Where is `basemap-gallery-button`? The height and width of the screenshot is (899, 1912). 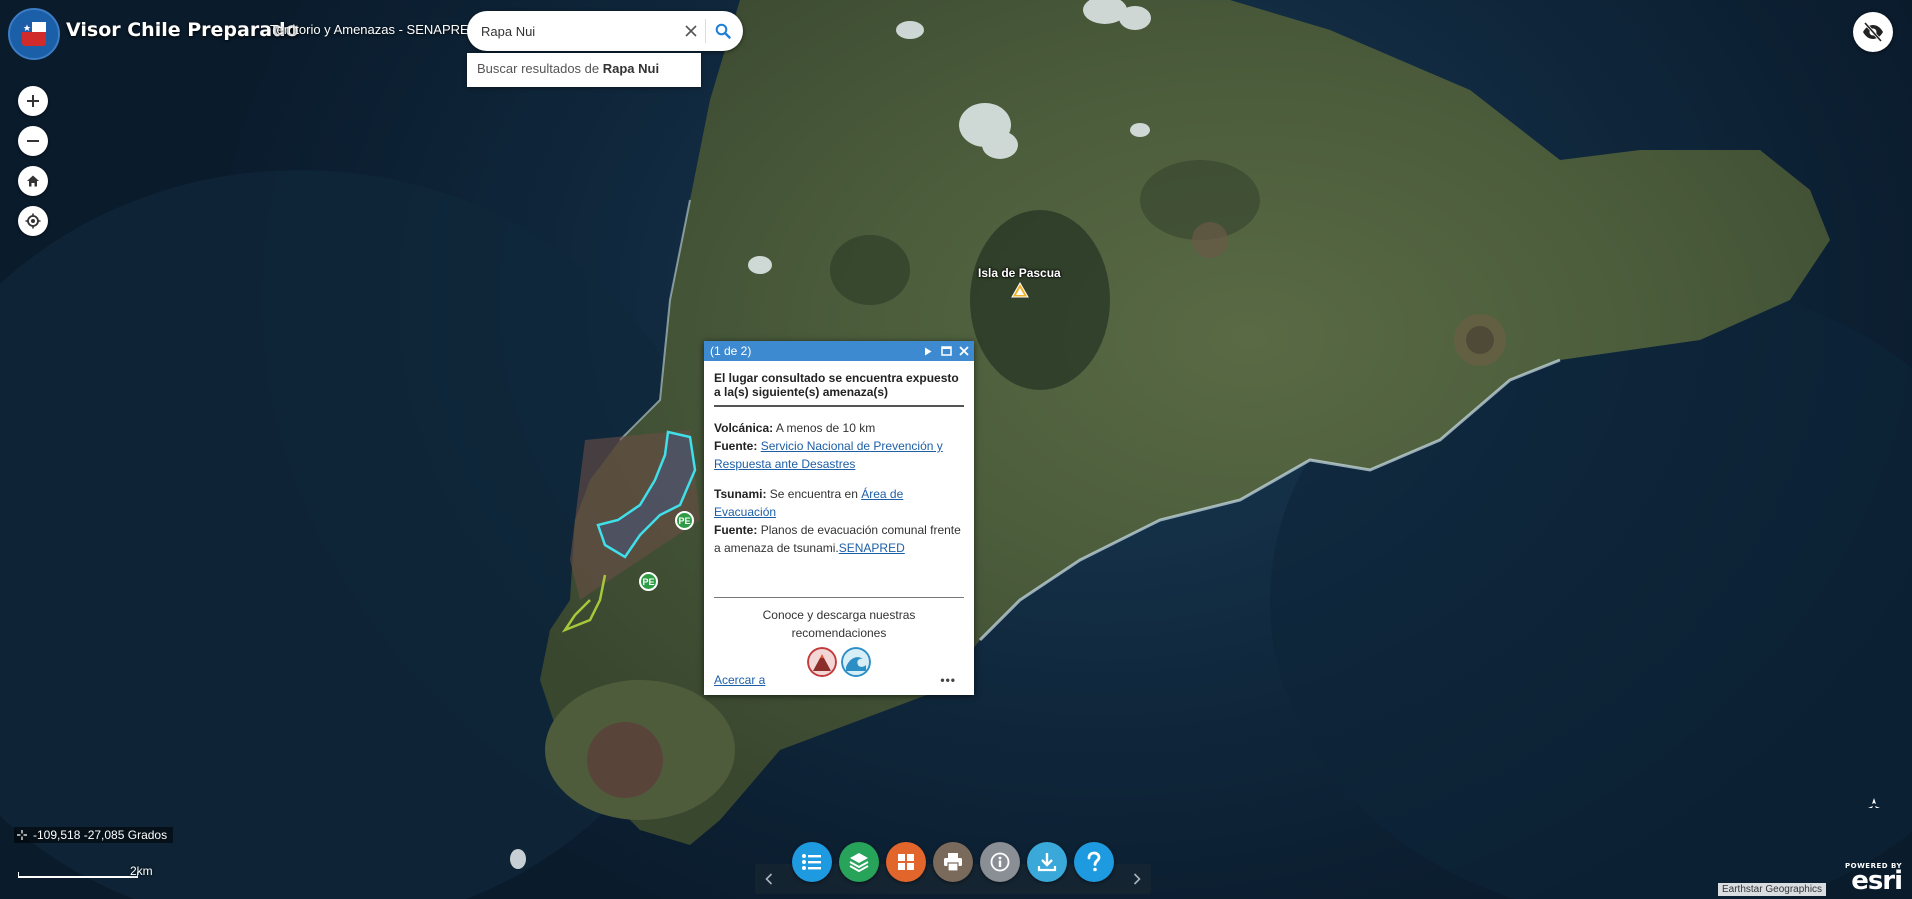
basemap-gallery-button is located at coordinates (906, 862).